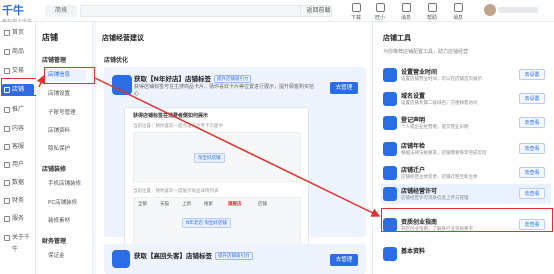 This screenshot has height=274, width=554. I want to click on arrow-to-shop-info, so click(40, 81).